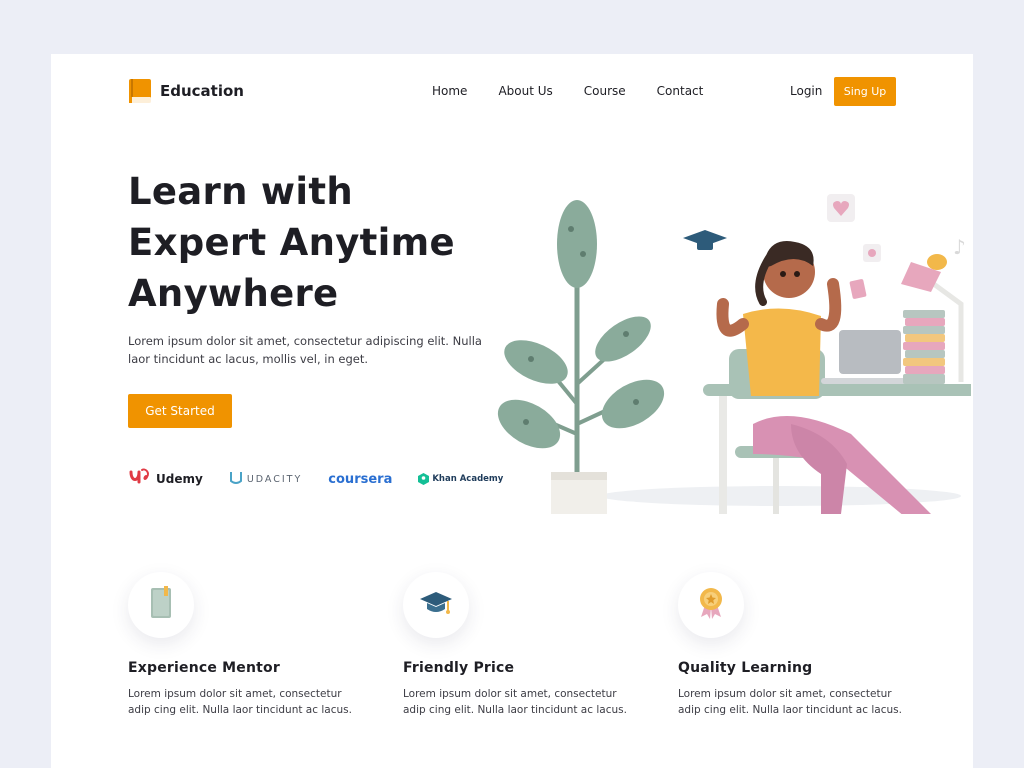 The height and width of the screenshot is (768, 1024). Describe the element at coordinates (806, 91) in the screenshot. I see `login-link: Login` at that location.